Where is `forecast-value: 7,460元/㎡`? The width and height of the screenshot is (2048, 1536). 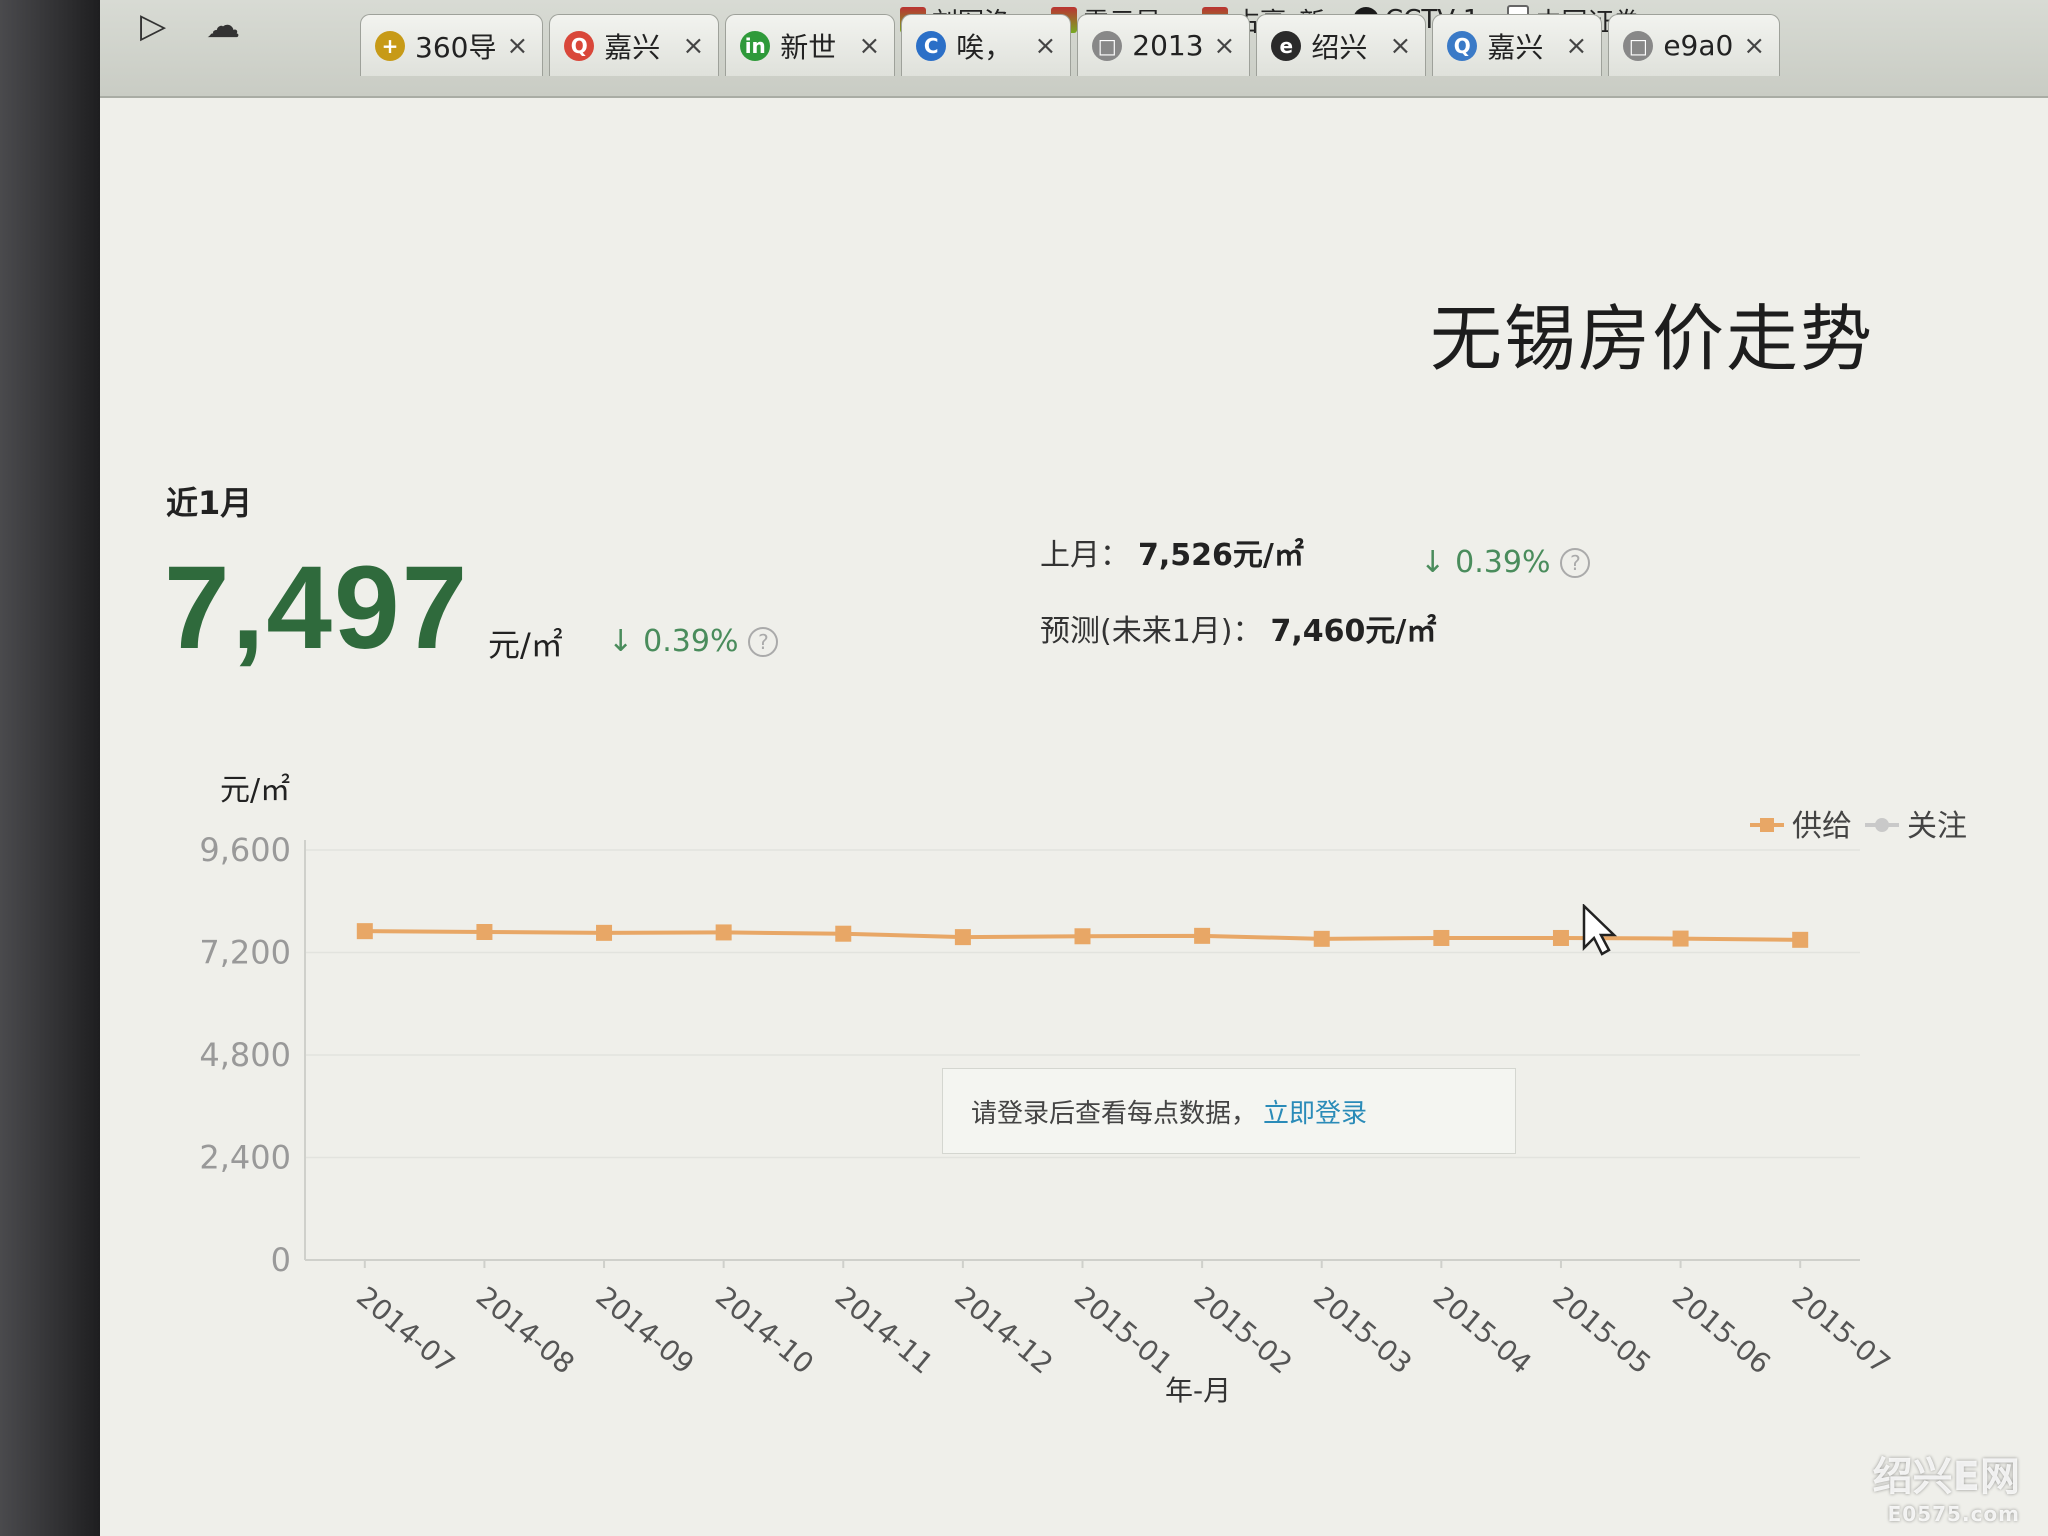 forecast-value: 7,460元/㎡ is located at coordinates (1353, 631).